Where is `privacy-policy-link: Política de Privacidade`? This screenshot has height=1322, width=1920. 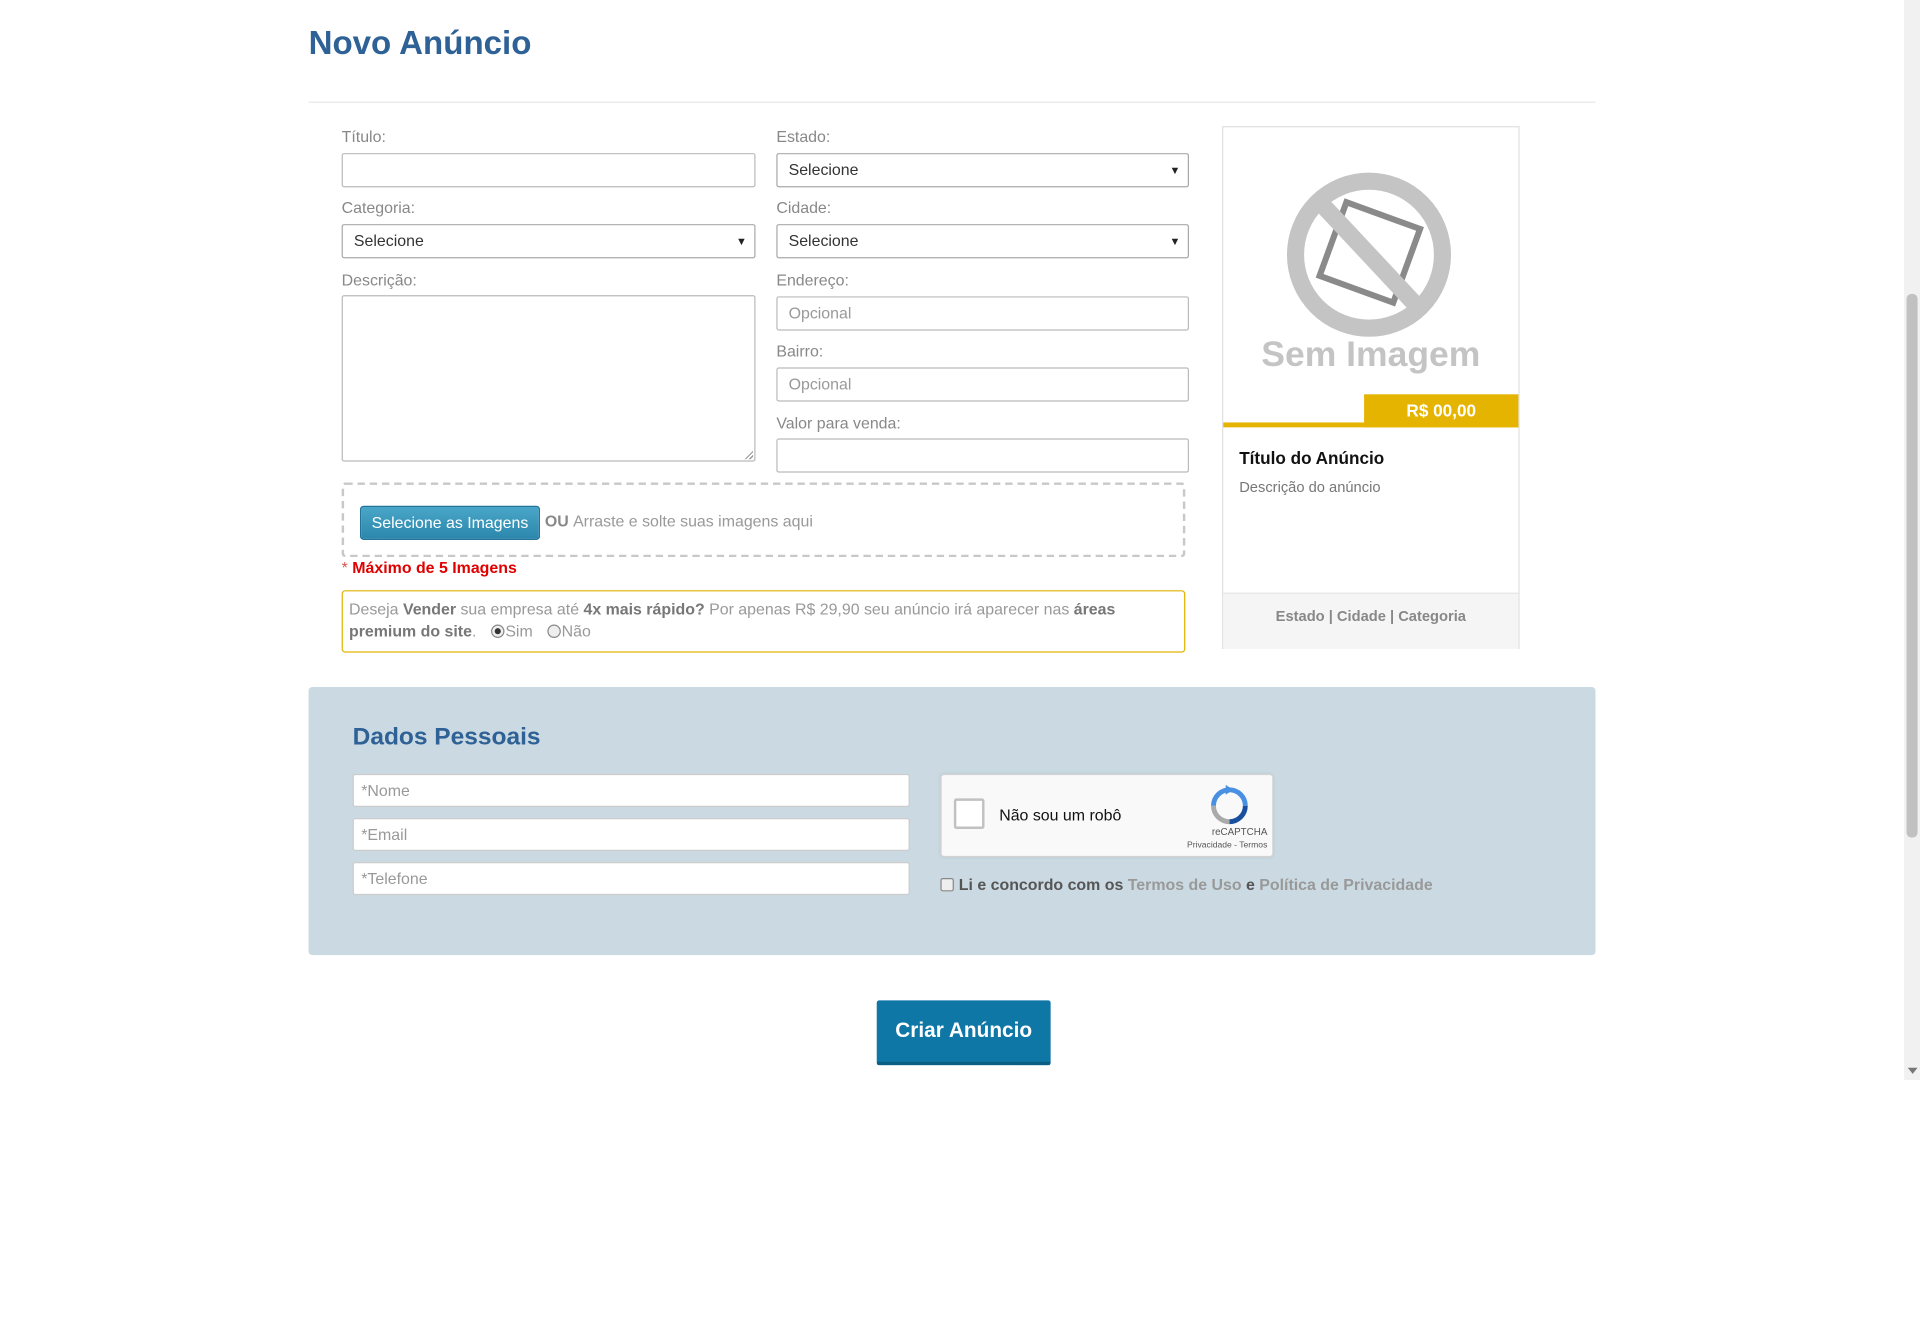 privacy-policy-link: Política de Privacidade is located at coordinates (1345, 885).